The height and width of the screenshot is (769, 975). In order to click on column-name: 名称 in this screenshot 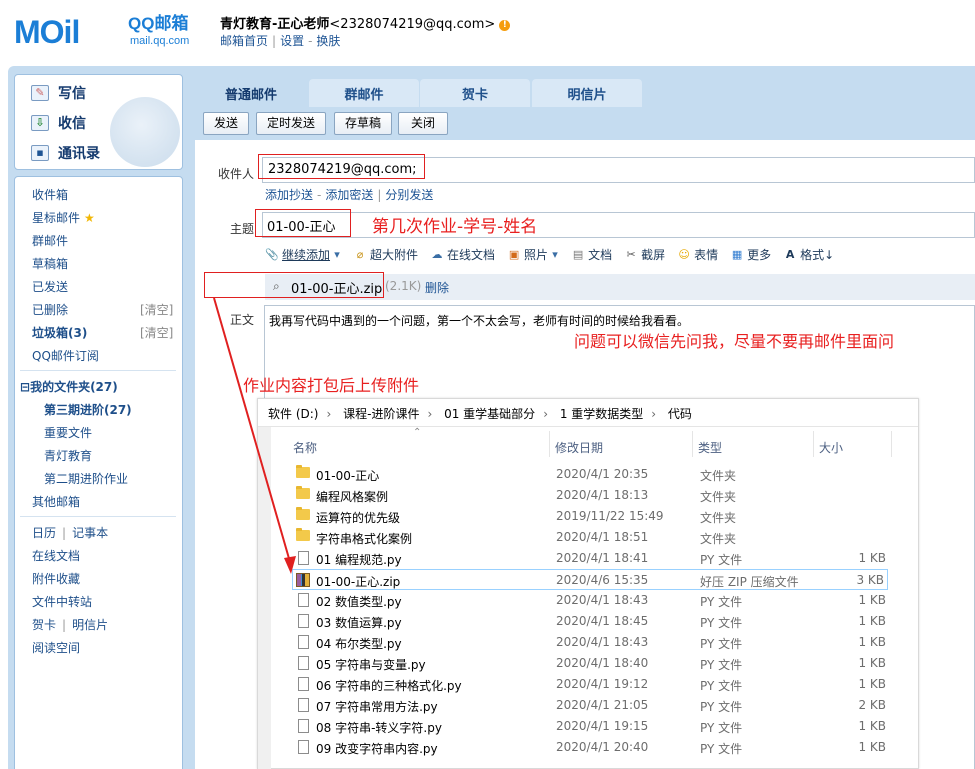, I will do `click(305, 447)`.